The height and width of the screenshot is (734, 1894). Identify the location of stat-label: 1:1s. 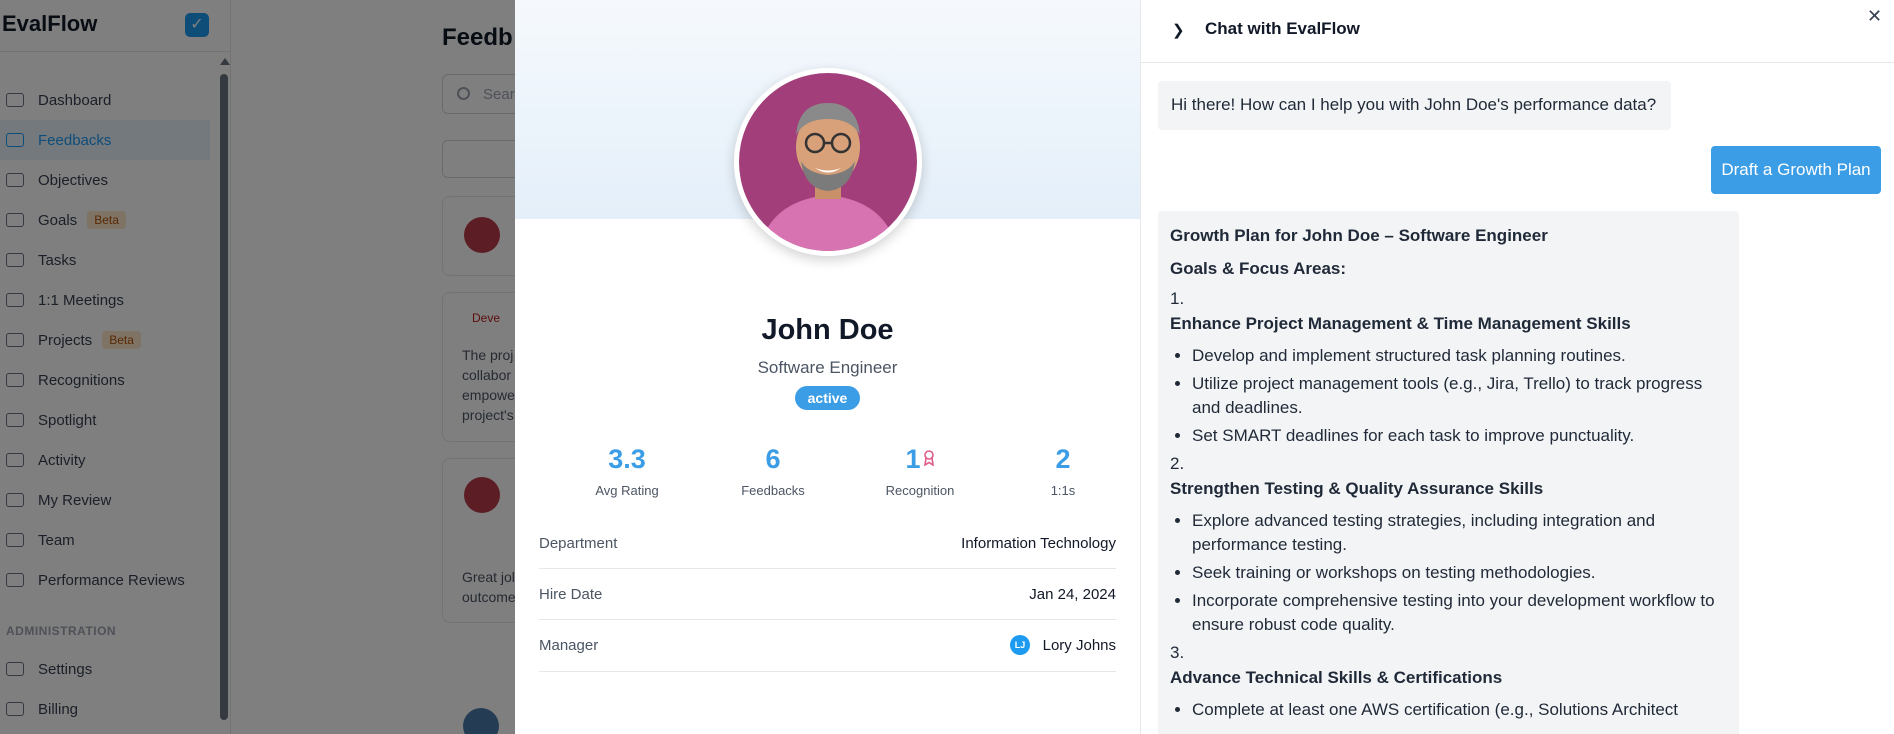
(1063, 490).